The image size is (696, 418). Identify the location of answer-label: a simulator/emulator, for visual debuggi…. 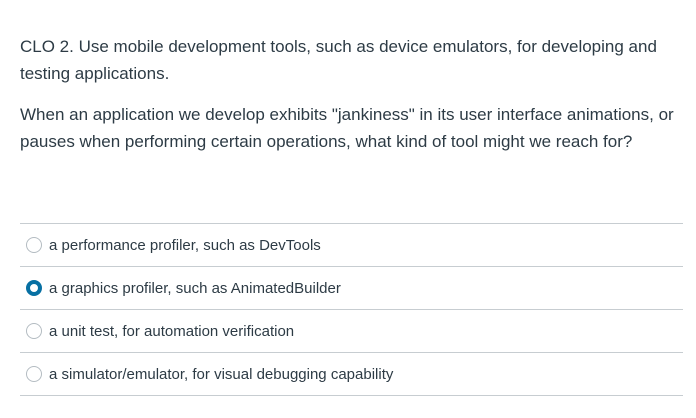
(221, 374).